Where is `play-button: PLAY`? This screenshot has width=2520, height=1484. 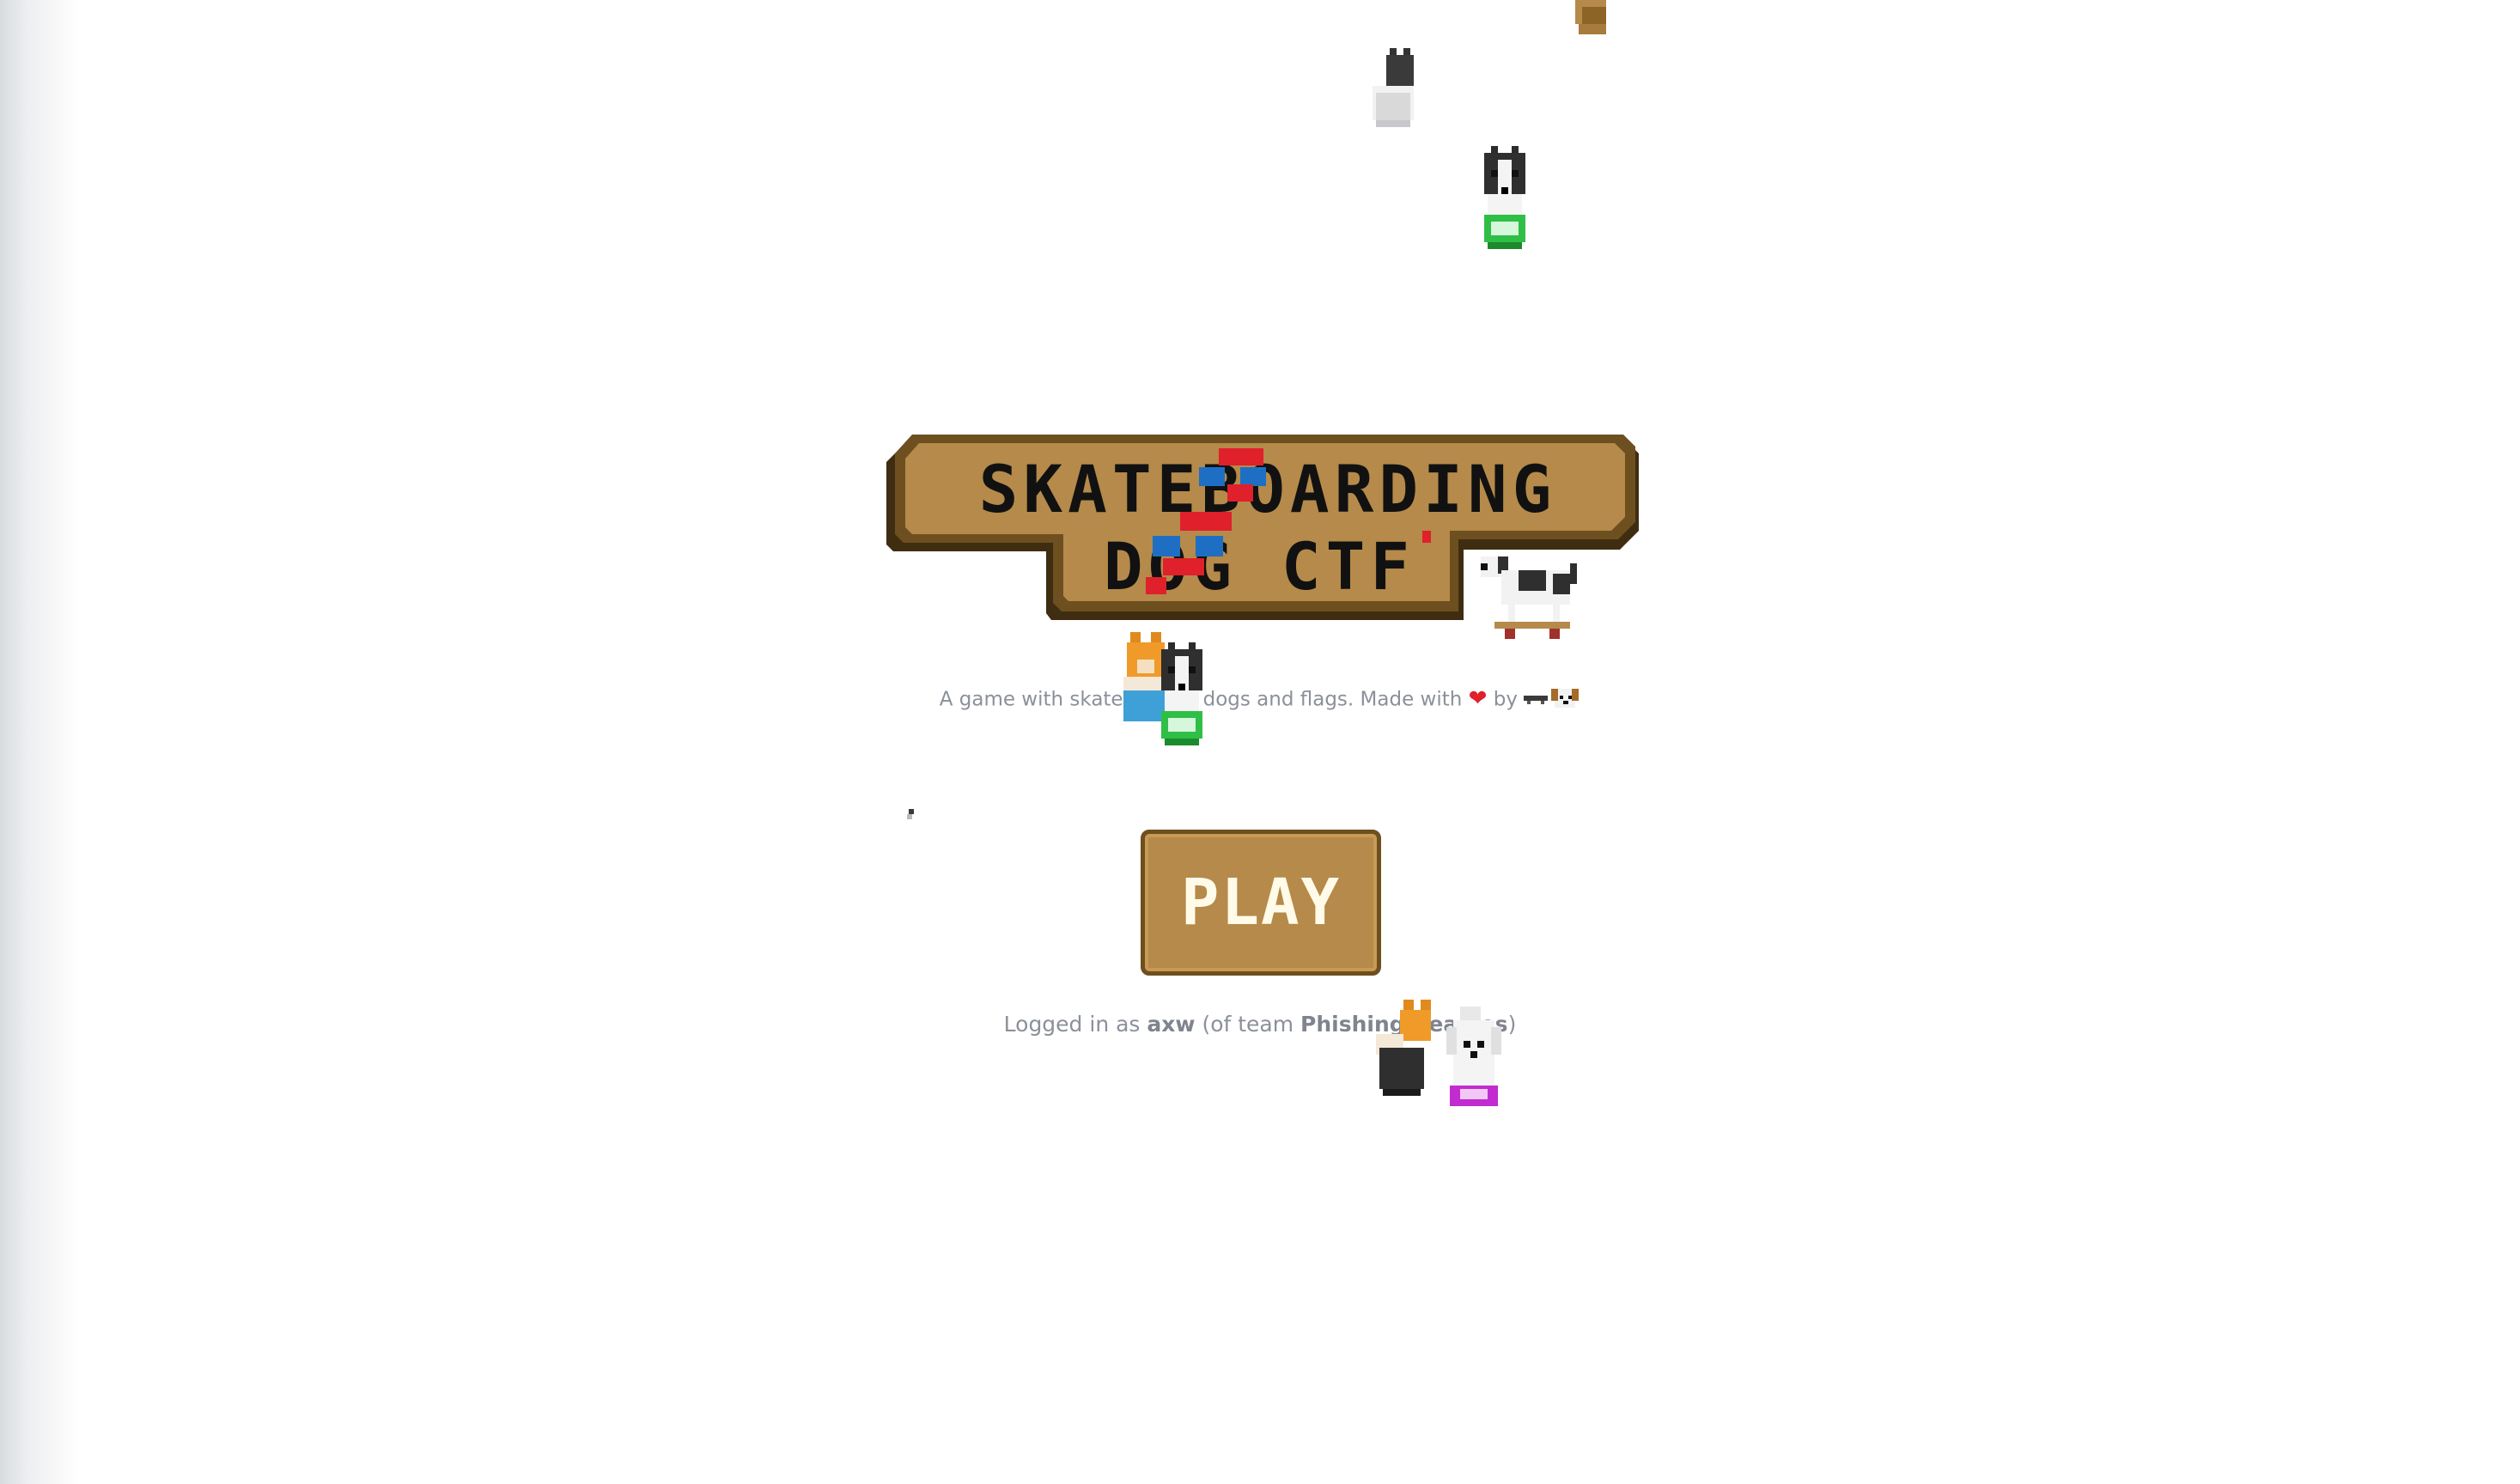
play-button: PLAY is located at coordinates (1261, 903).